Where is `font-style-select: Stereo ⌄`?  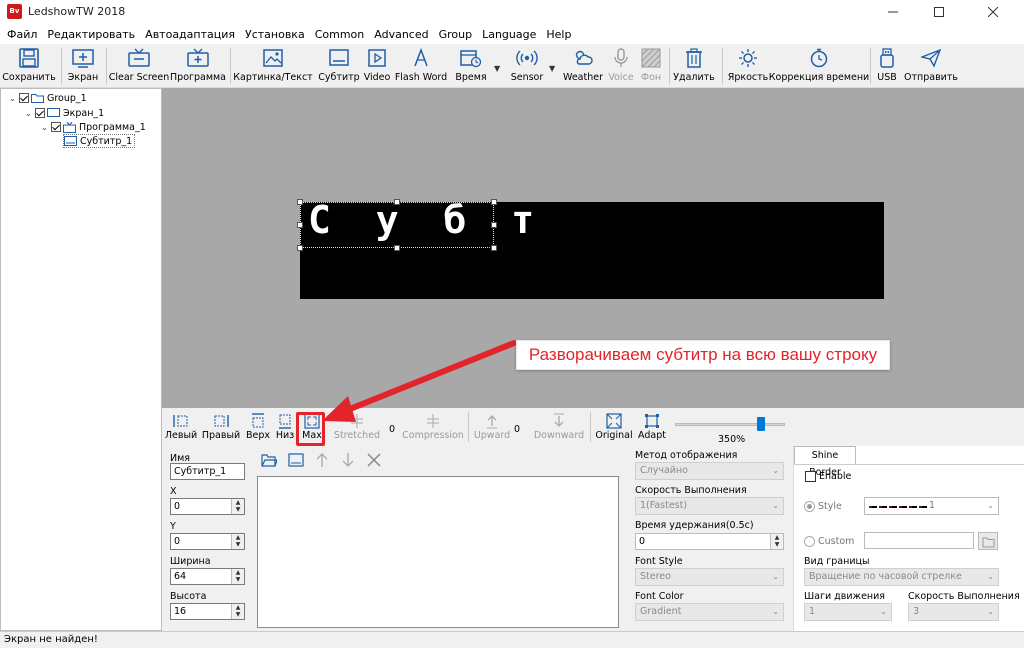 font-style-select: Stereo ⌄ is located at coordinates (709, 577).